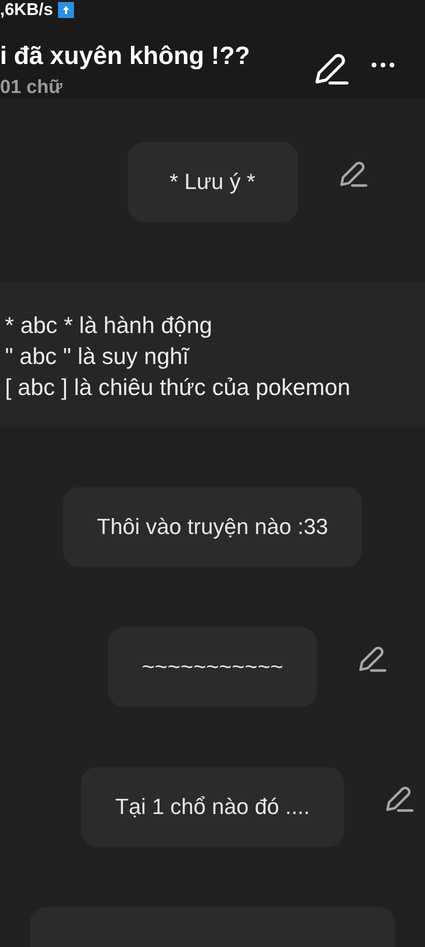 The height and width of the screenshot is (947, 425). What do you see at coordinates (97, 356) in the screenshot?
I see `paragraph-line: " abc " là suy nghĩ` at bounding box center [97, 356].